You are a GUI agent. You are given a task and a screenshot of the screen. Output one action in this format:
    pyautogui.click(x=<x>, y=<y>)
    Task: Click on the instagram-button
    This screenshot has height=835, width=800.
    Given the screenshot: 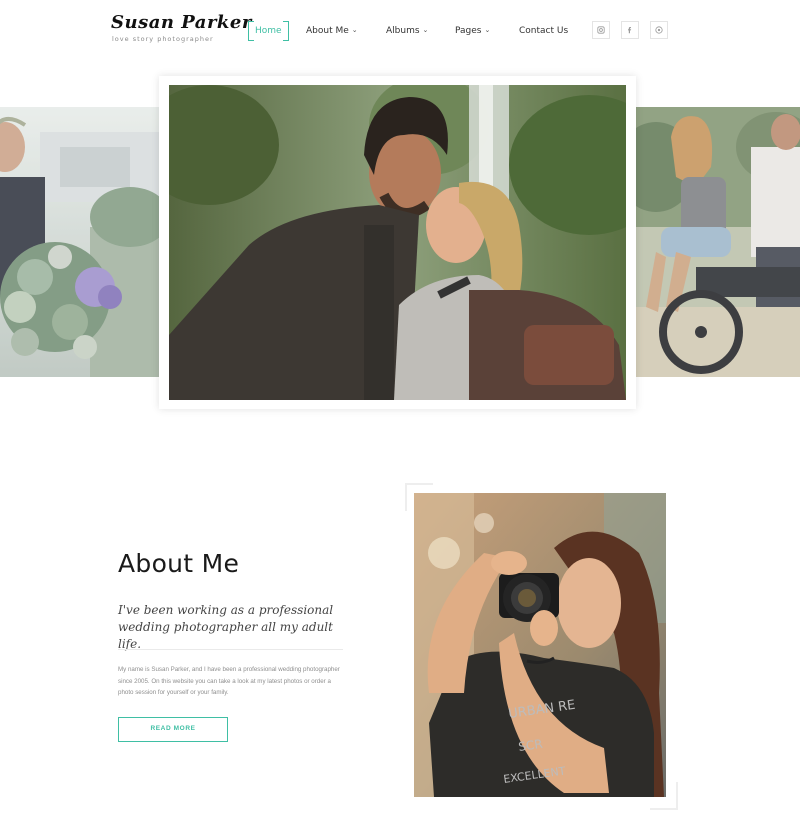 What is the action you would take?
    pyautogui.click(x=601, y=30)
    